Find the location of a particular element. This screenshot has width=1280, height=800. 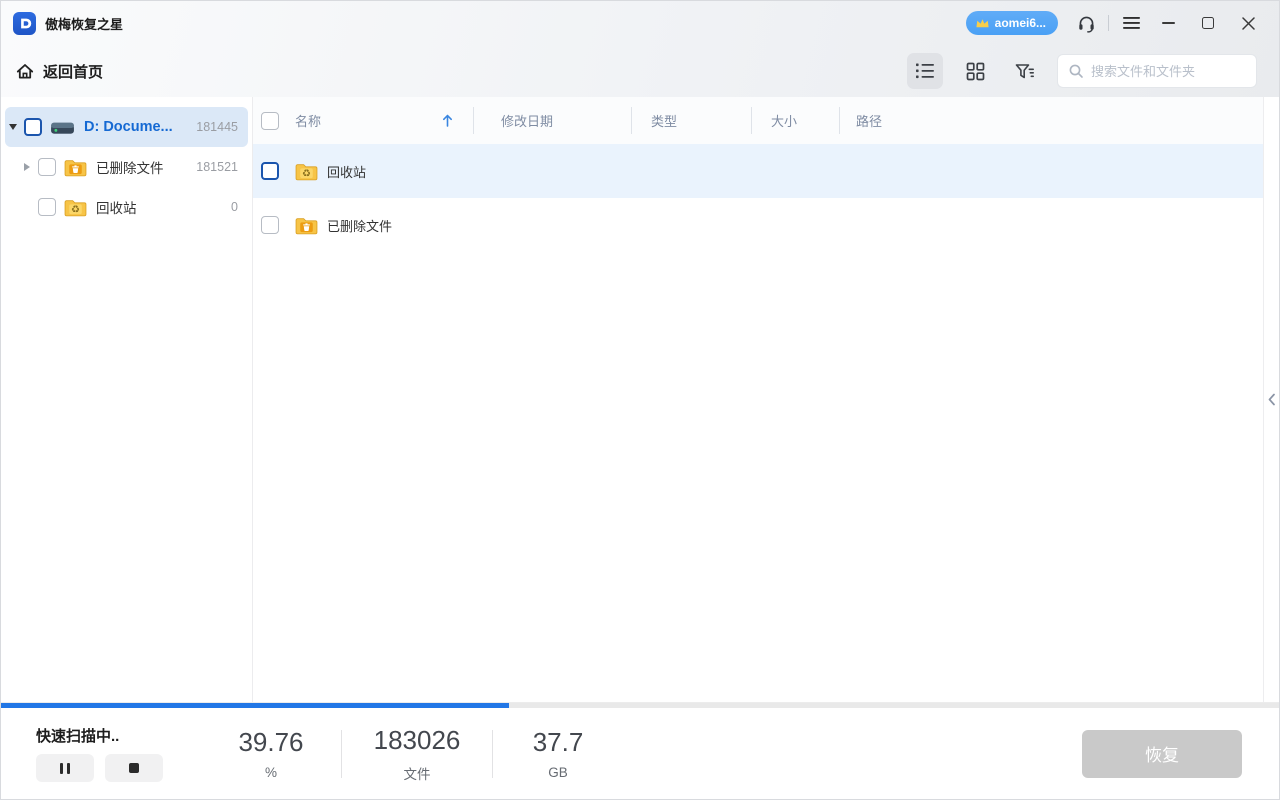

column-header-size: 大小 is located at coordinates (795, 120).